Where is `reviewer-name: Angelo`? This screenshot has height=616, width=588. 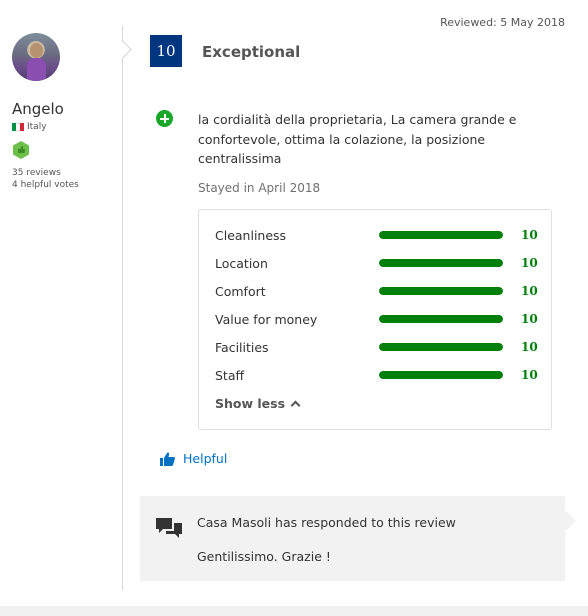
reviewer-name: Angelo is located at coordinates (38, 109).